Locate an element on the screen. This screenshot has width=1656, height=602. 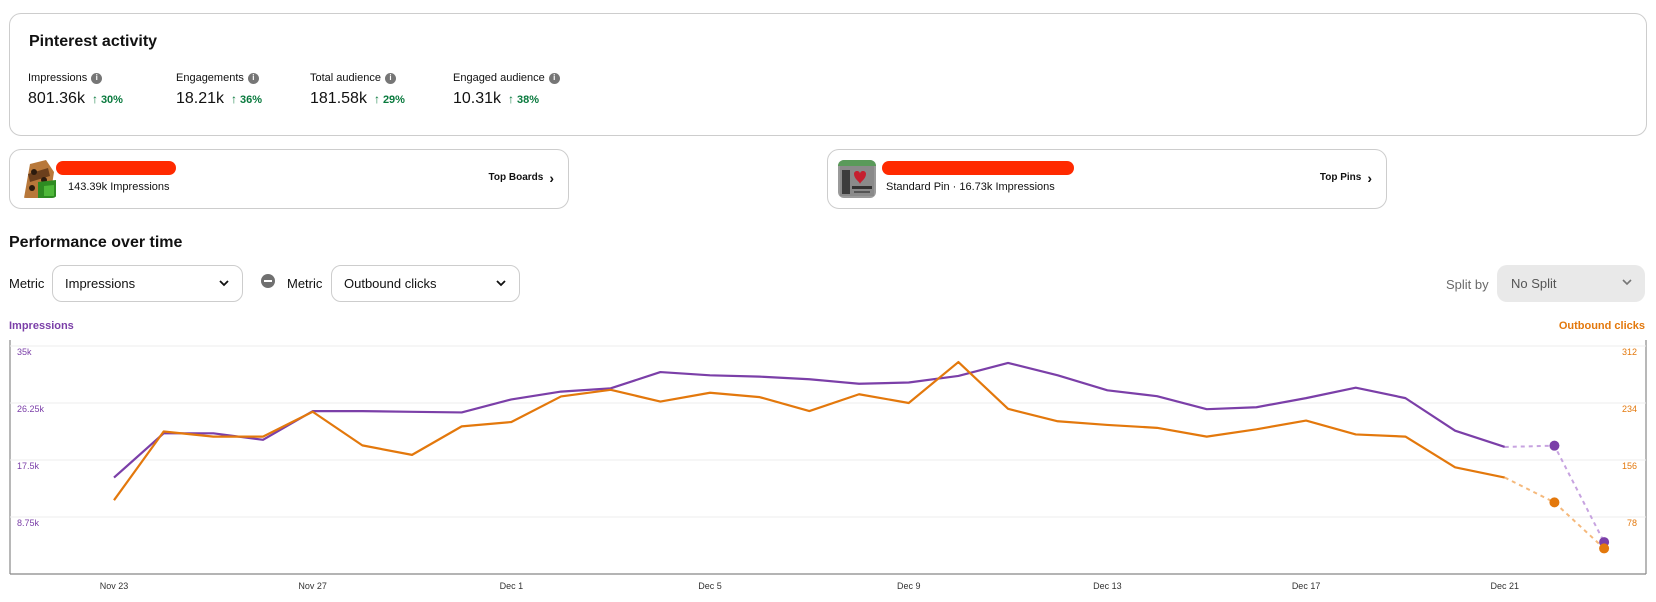
x-tick-label: Dec 5 is located at coordinates (710, 586).